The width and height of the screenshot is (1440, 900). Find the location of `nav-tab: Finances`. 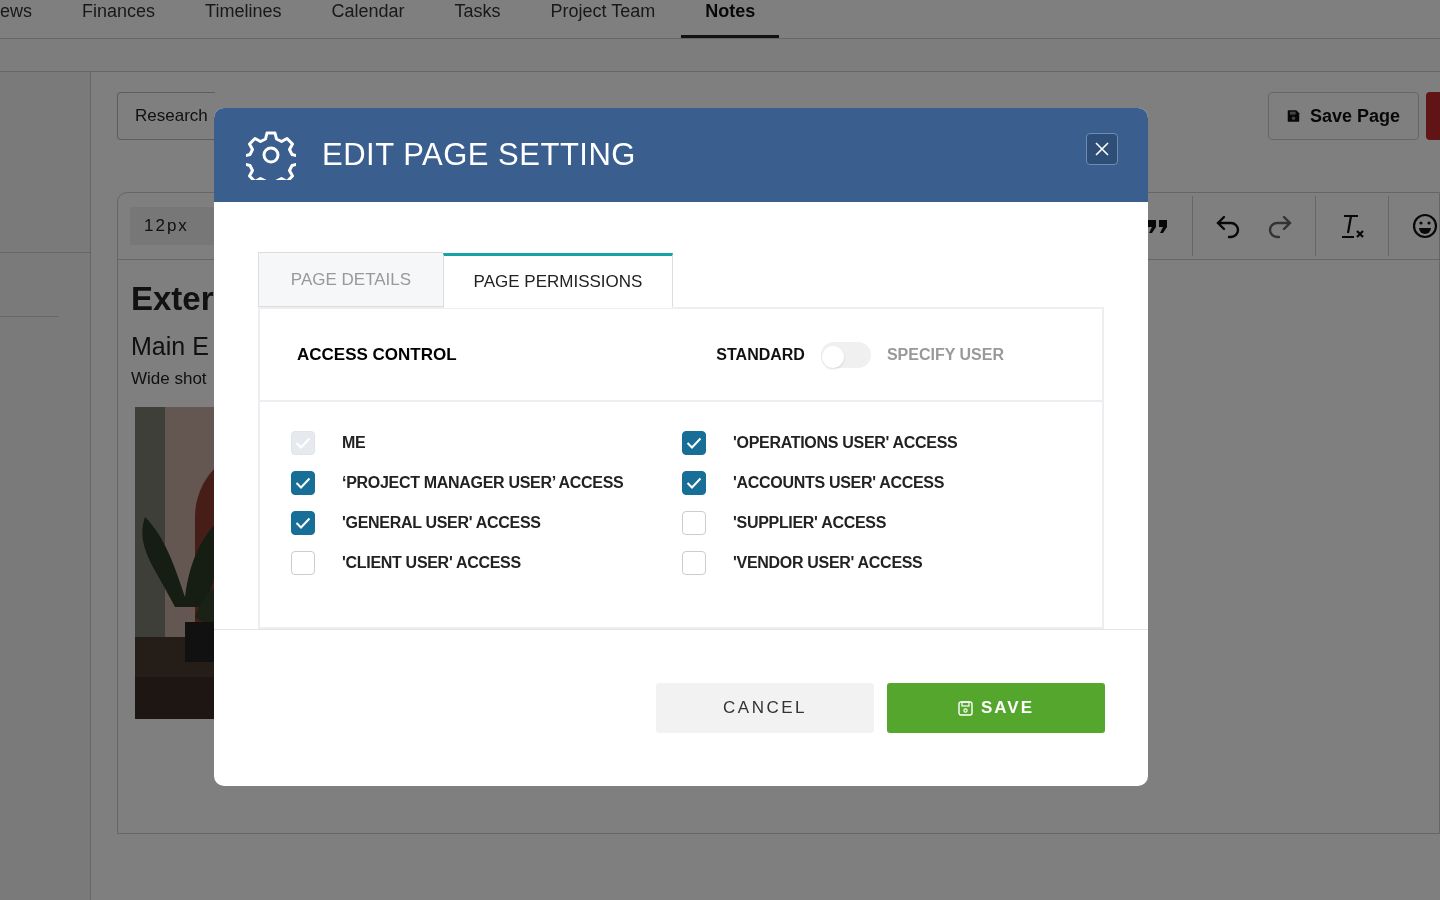

nav-tab: Finances is located at coordinates (119, 19).